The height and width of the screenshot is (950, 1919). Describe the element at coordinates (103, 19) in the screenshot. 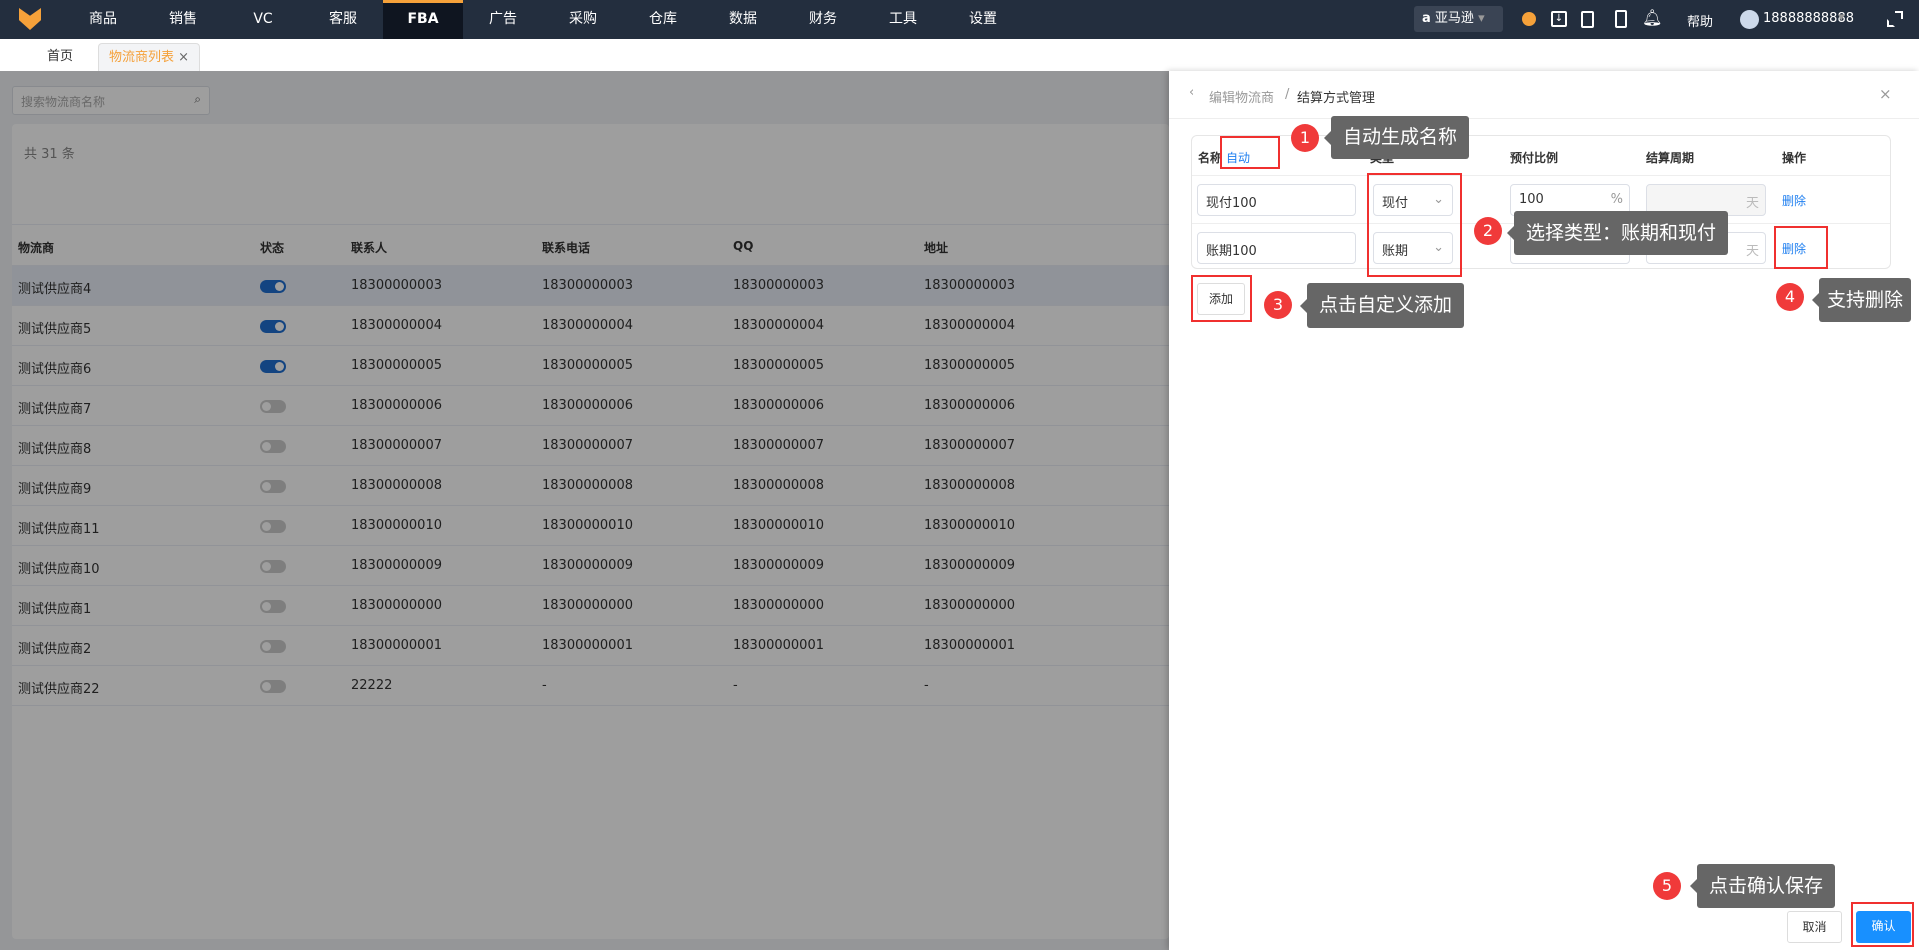

I see `nav-item: 商品` at that location.